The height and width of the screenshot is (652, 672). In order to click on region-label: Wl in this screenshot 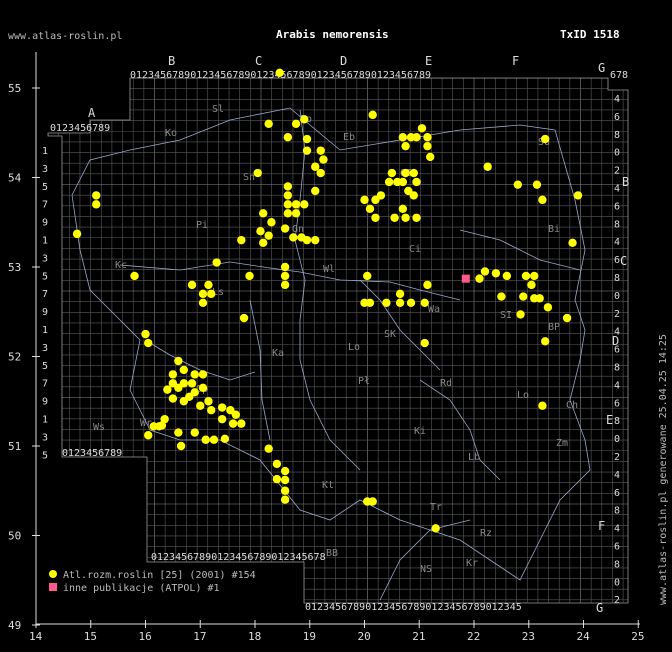, I will do `click(329, 269)`.